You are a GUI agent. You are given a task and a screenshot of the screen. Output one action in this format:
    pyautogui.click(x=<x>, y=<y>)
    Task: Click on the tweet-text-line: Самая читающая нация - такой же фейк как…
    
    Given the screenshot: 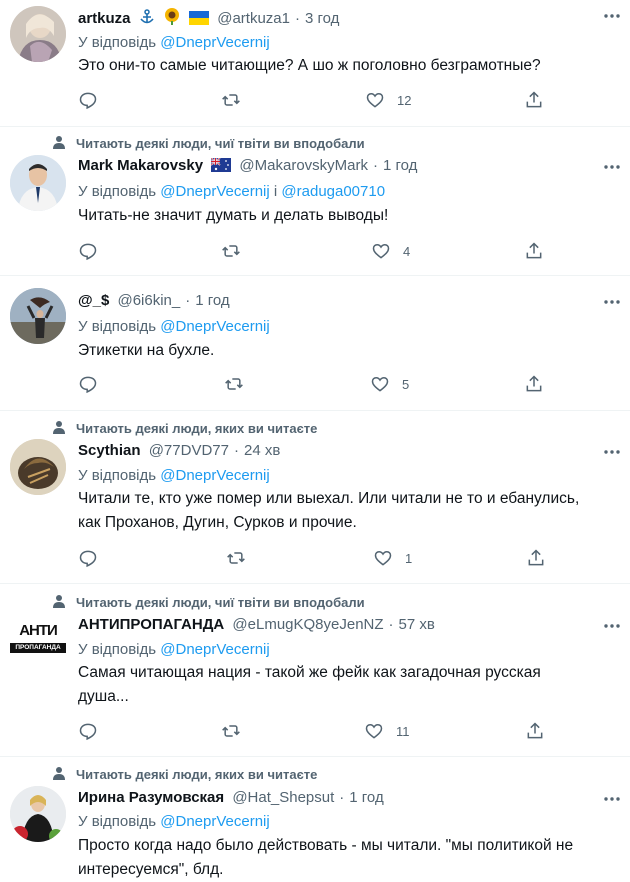 What is the action you would take?
    pyautogui.click(x=309, y=672)
    